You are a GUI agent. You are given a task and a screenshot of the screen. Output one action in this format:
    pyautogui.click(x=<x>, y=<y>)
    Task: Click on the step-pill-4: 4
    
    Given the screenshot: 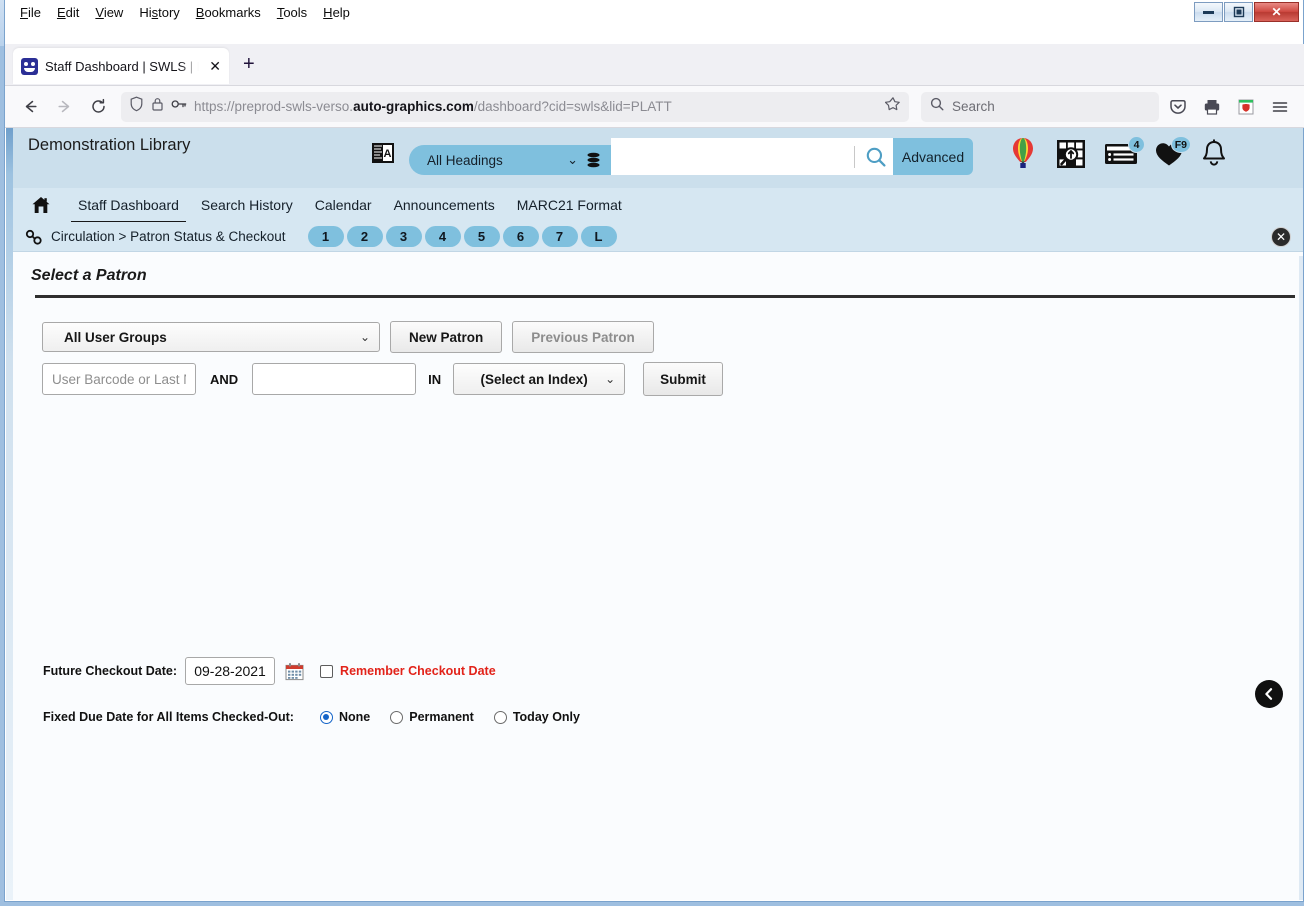 What is the action you would take?
    pyautogui.click(x=442, y=236)
    